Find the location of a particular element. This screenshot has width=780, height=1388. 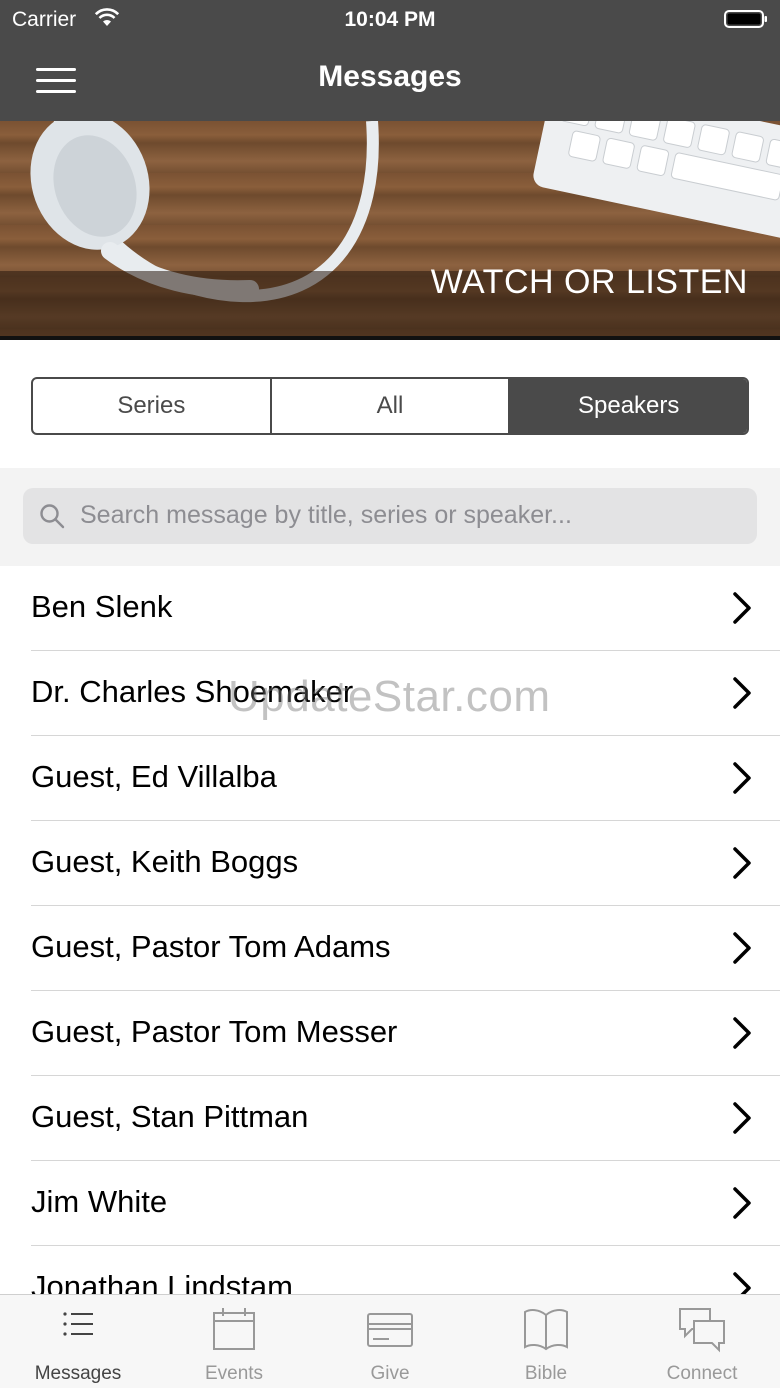

speaker-name: Guest, Pastor Tom Adams is located at coordinates (211, 946).